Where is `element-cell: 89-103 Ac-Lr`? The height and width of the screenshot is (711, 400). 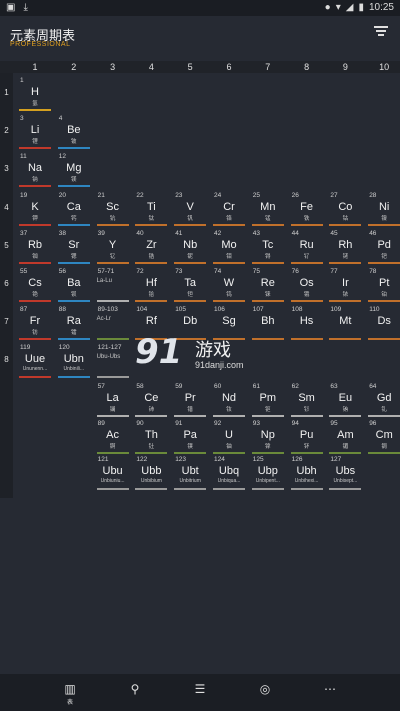
element-cell: 89-103 Ac-Lr is located at coordinates (113, 323).